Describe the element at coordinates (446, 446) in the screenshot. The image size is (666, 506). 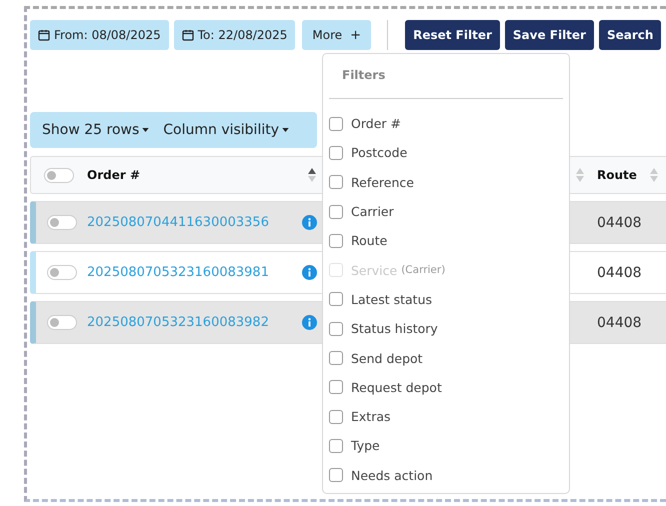
I see `menu-item: Type` at that location.